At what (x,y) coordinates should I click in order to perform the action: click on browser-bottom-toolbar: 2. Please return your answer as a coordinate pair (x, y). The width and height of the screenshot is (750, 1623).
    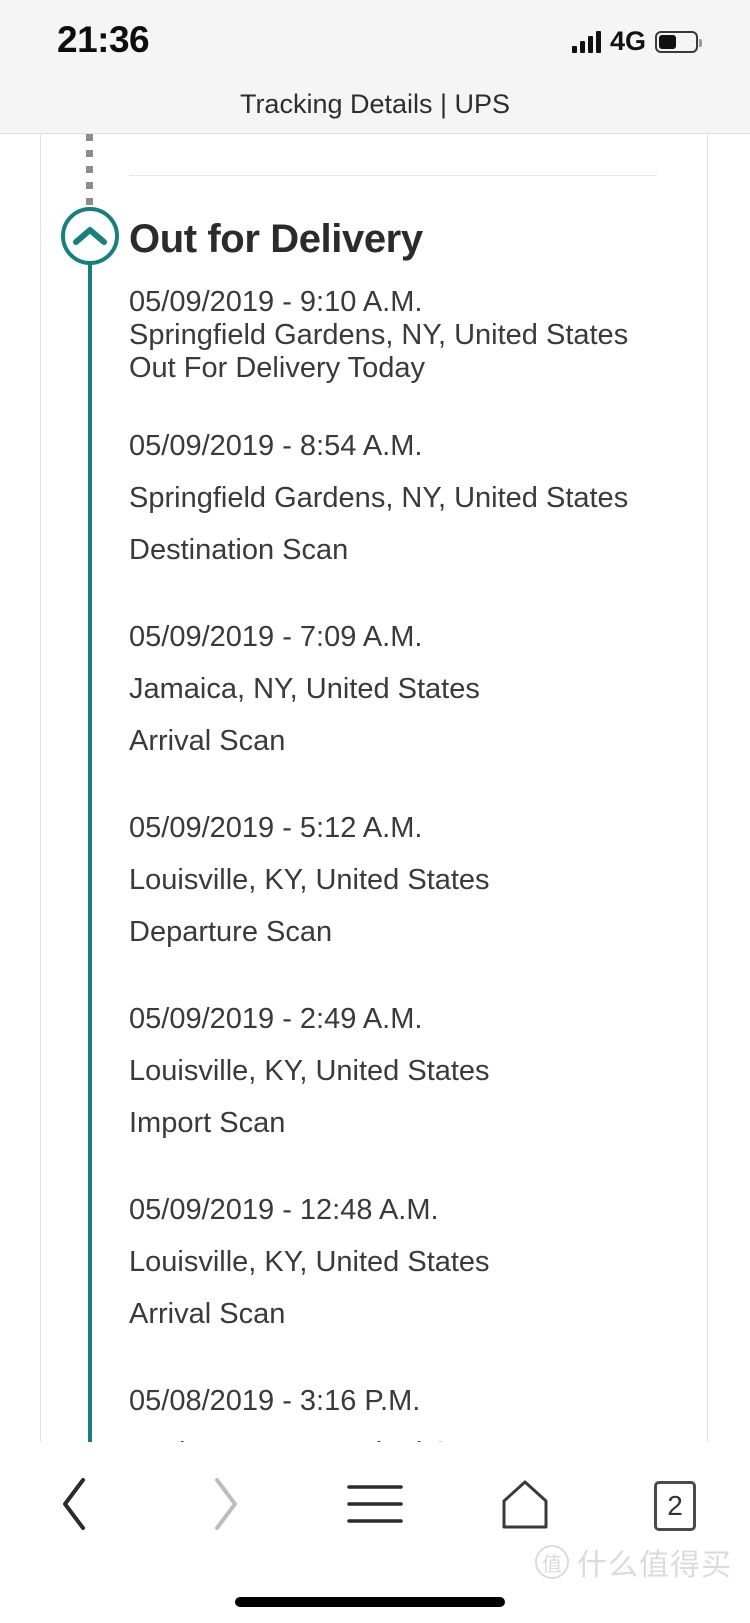
    Looking at the image, I should click on (375, 1532).